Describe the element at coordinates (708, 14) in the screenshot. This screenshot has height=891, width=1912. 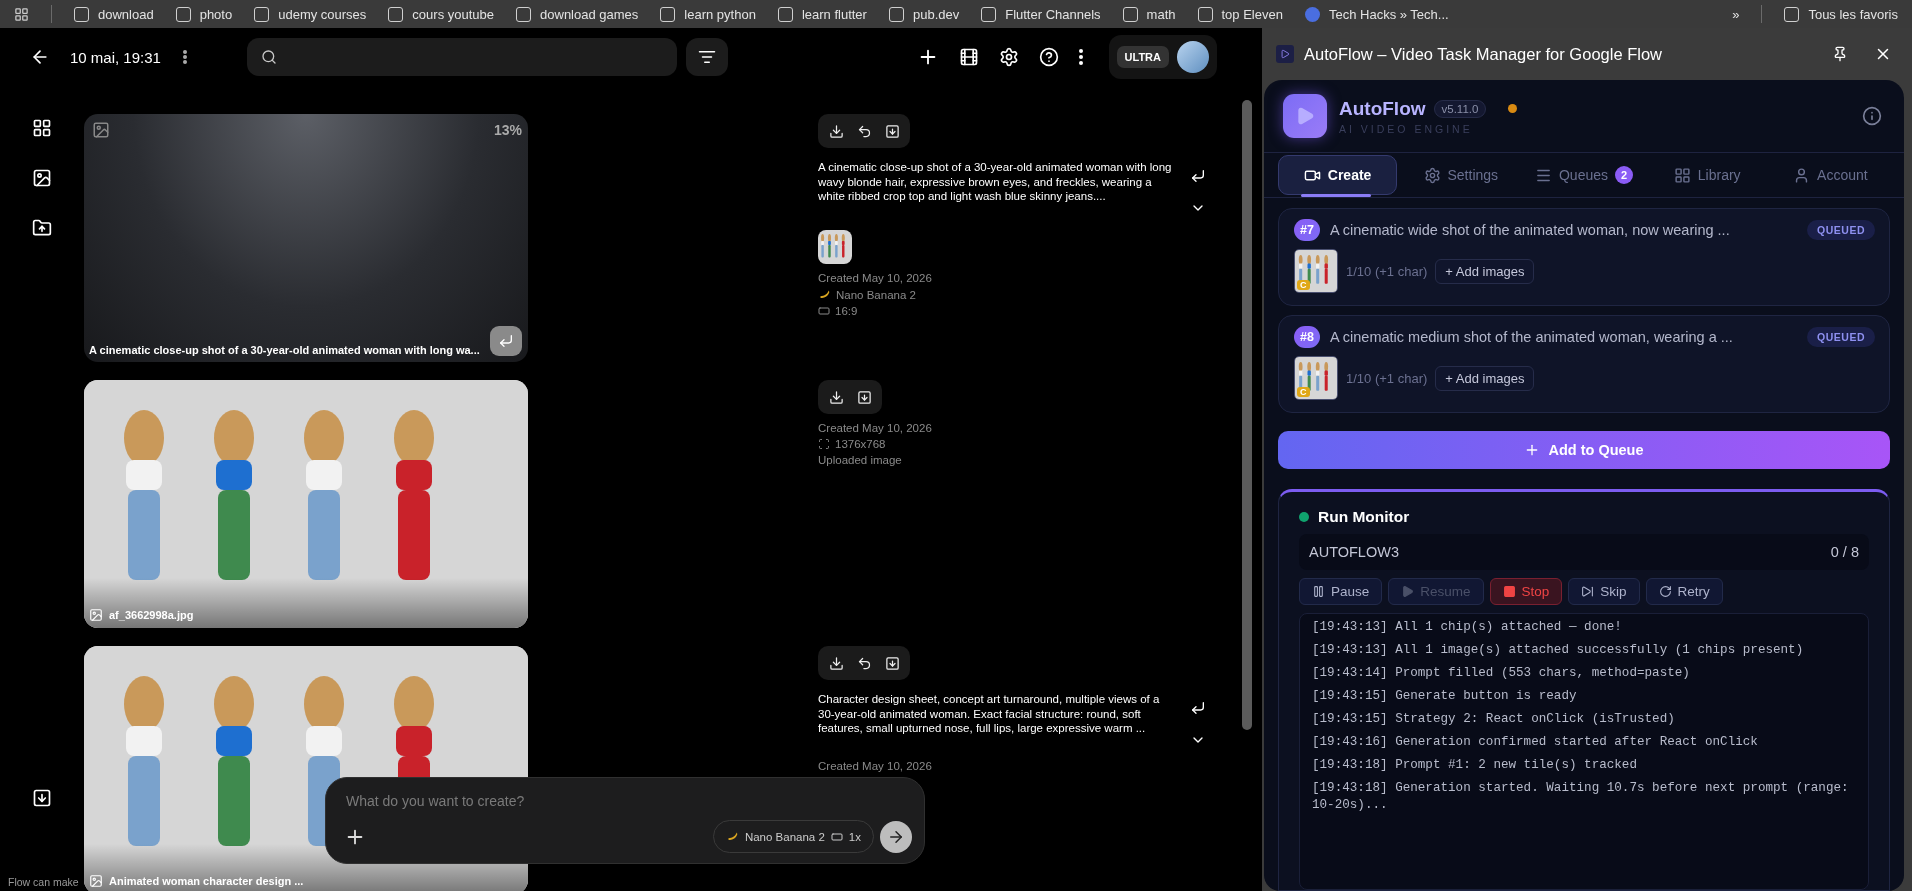
I see `bookmark: learn python` at that location.